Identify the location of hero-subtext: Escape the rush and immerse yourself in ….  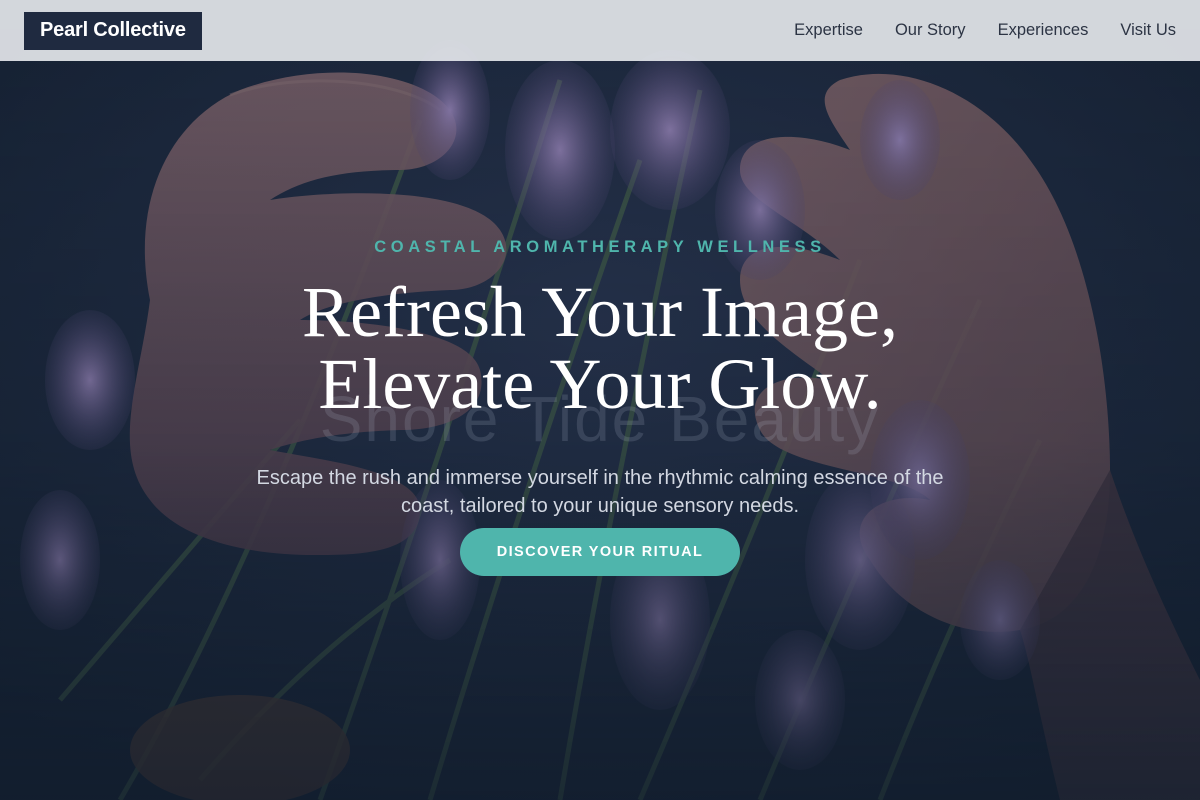
(600, 492).